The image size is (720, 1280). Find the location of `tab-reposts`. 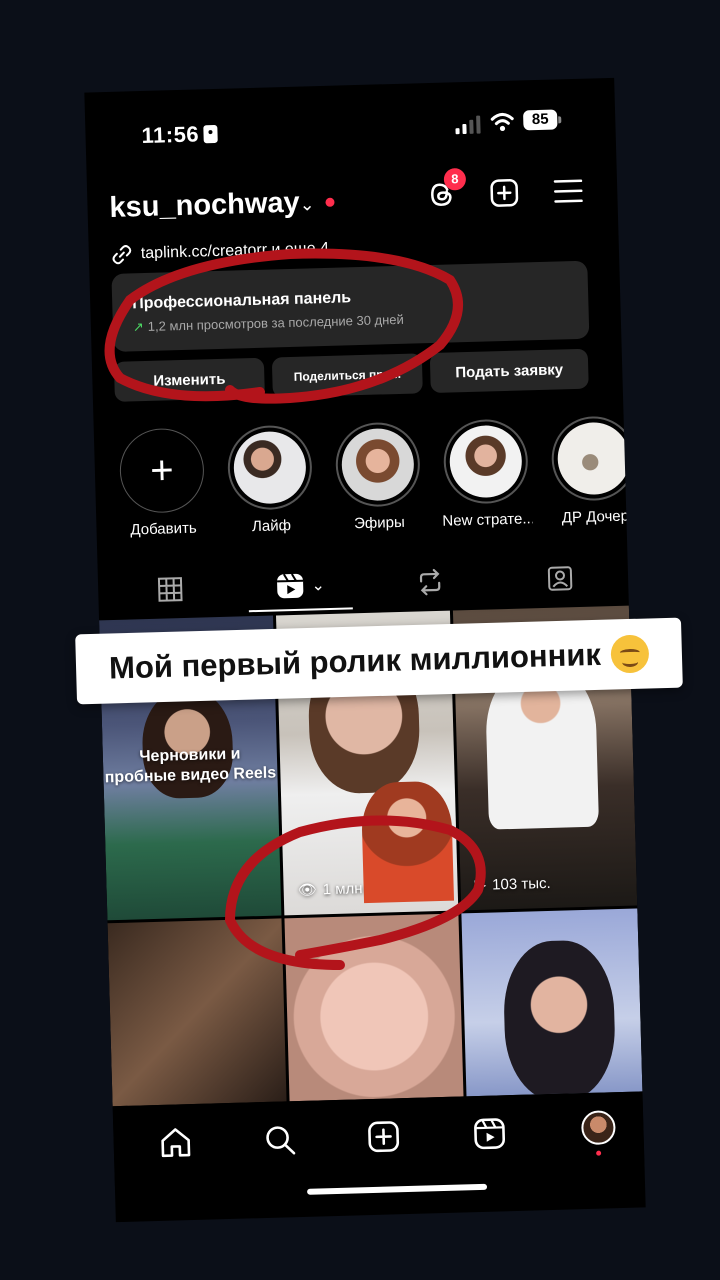

tab-reposts is located at coordinates (429, 582).